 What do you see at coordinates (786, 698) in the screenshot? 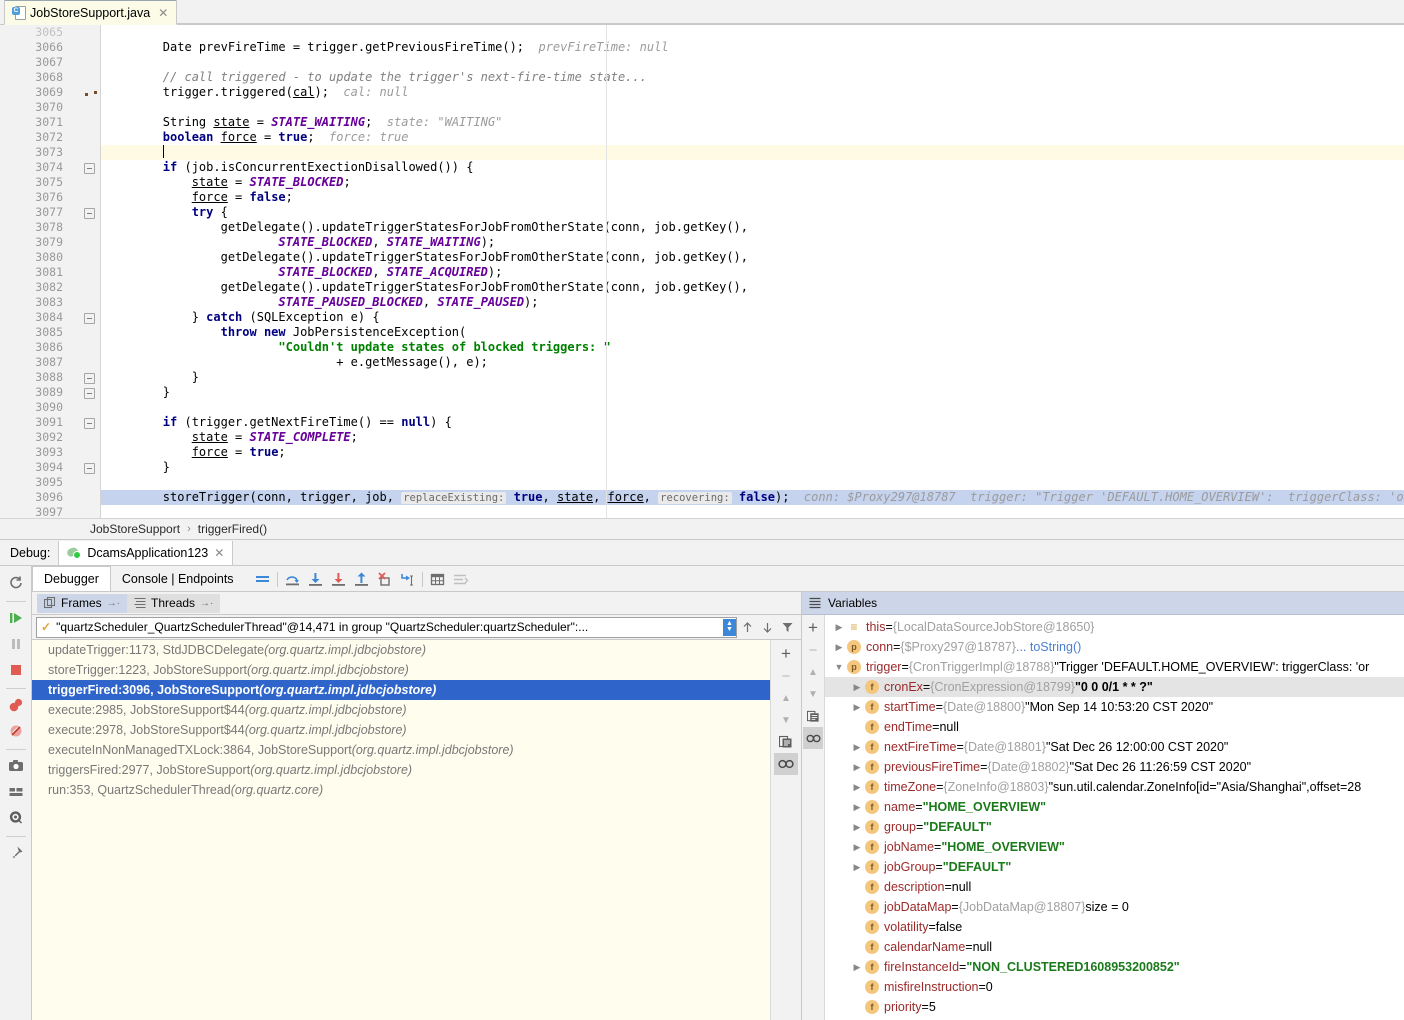
I see `scroll-up-icon: ▲` at bounding box center [786, 698].